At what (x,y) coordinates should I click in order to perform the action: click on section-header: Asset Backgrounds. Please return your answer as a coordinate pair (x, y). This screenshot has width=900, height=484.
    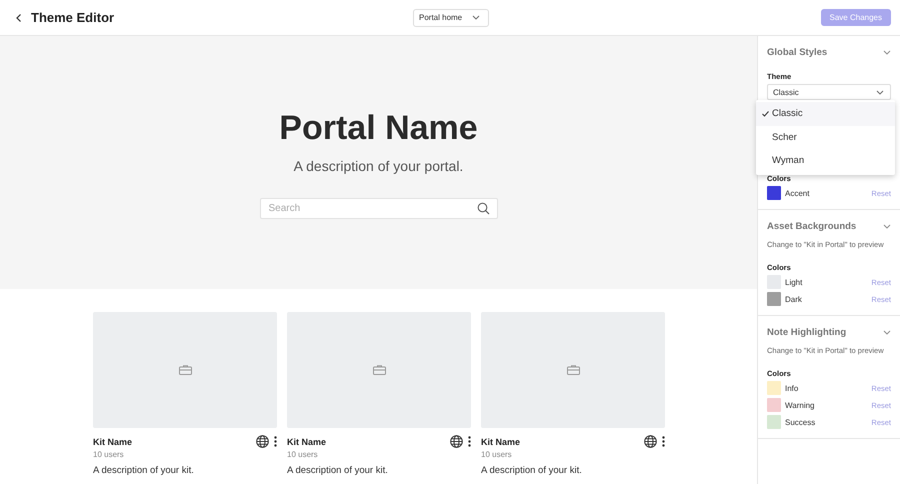
    Looking at the image, I should click on (829, 226).